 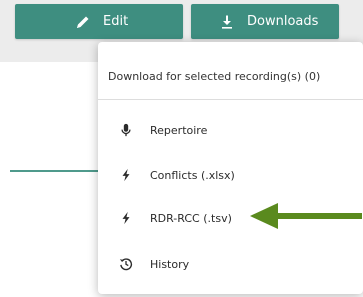 What do you see at coordinates (83, 22) in the screenshot?
I see `pencil-icon` at bounding box center [83, 22].